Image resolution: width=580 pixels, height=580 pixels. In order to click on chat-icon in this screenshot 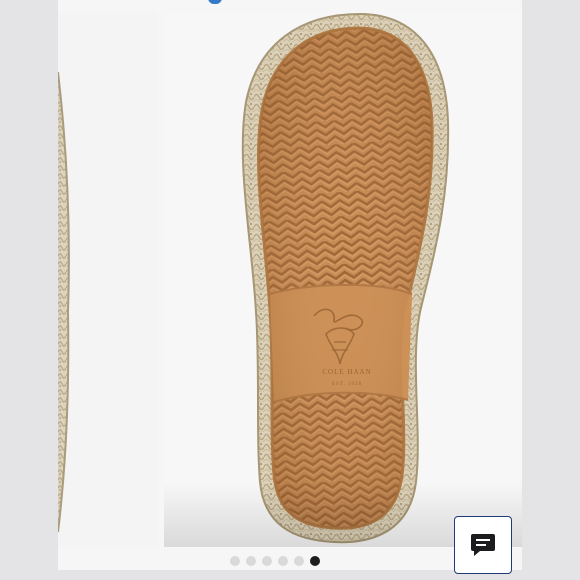, I will do `click(483, 545)`.